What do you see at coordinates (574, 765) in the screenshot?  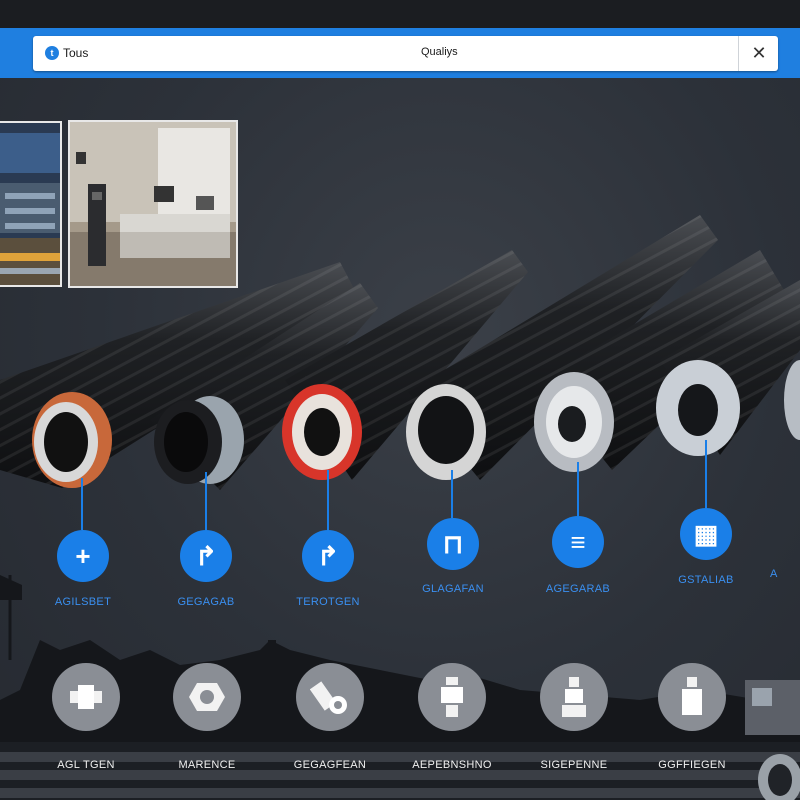 I see `fitting-label: SIGEPENNE` at bounding box center [574, 765].